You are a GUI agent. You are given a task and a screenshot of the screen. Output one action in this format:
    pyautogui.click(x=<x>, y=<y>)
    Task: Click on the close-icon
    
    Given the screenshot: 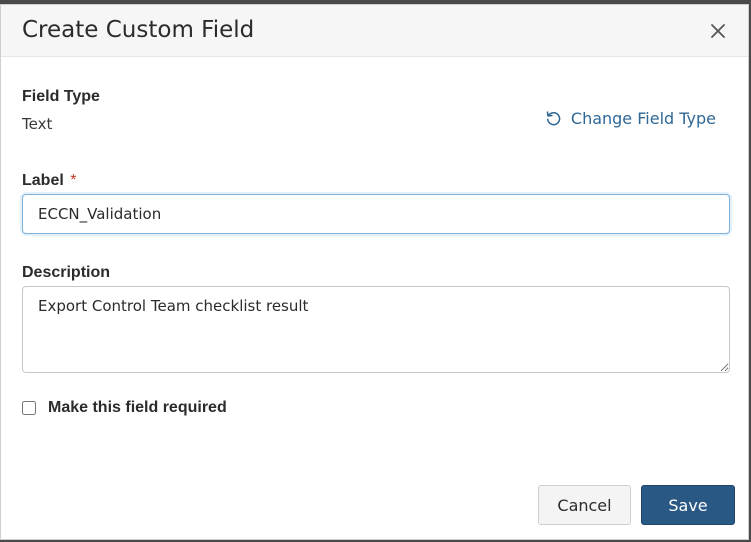 What is the action you would take?
    pyautogui.click(x=718, y=31)
    